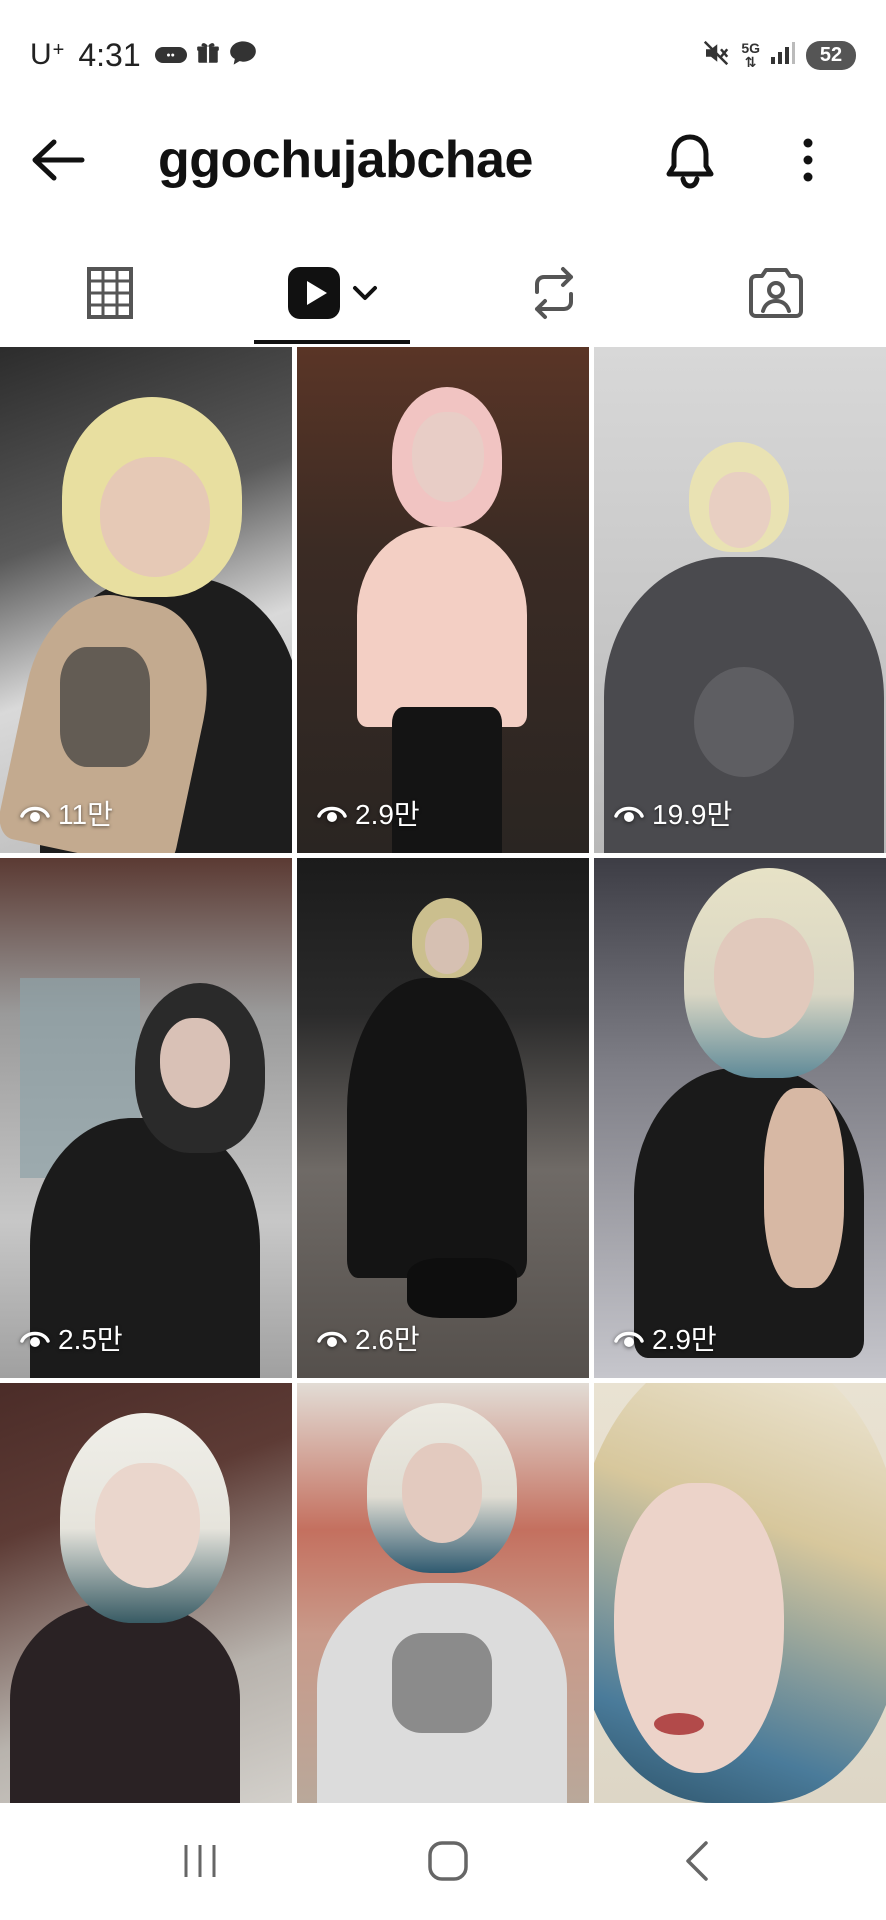 This screenshot has height=1920, width=886. Describe the element at coordinates (783, 55) in the screenshot. I see `signal-icon` at that location.